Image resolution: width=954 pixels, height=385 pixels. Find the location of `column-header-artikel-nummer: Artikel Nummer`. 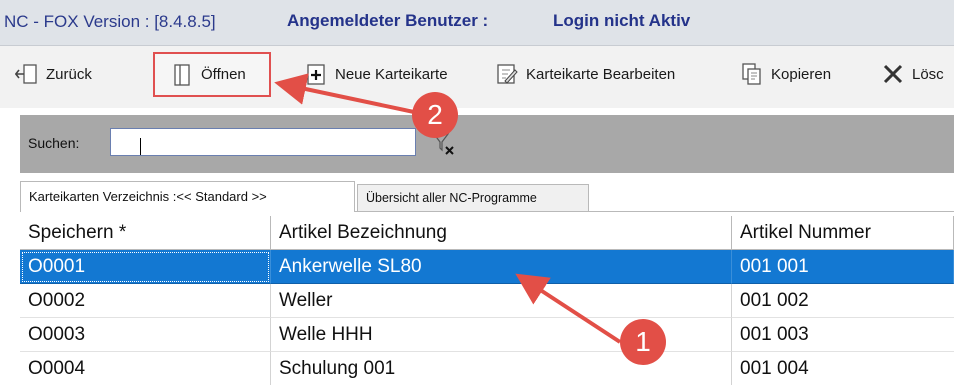

column-header-artikel-nummer: Artikel Nummer is located at coordinates (843, 233).